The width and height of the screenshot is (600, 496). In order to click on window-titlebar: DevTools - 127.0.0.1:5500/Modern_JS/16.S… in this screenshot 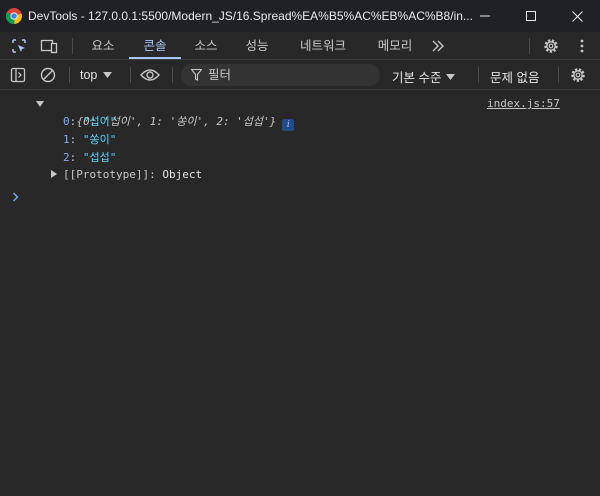, I will do `click(300, 16)`.